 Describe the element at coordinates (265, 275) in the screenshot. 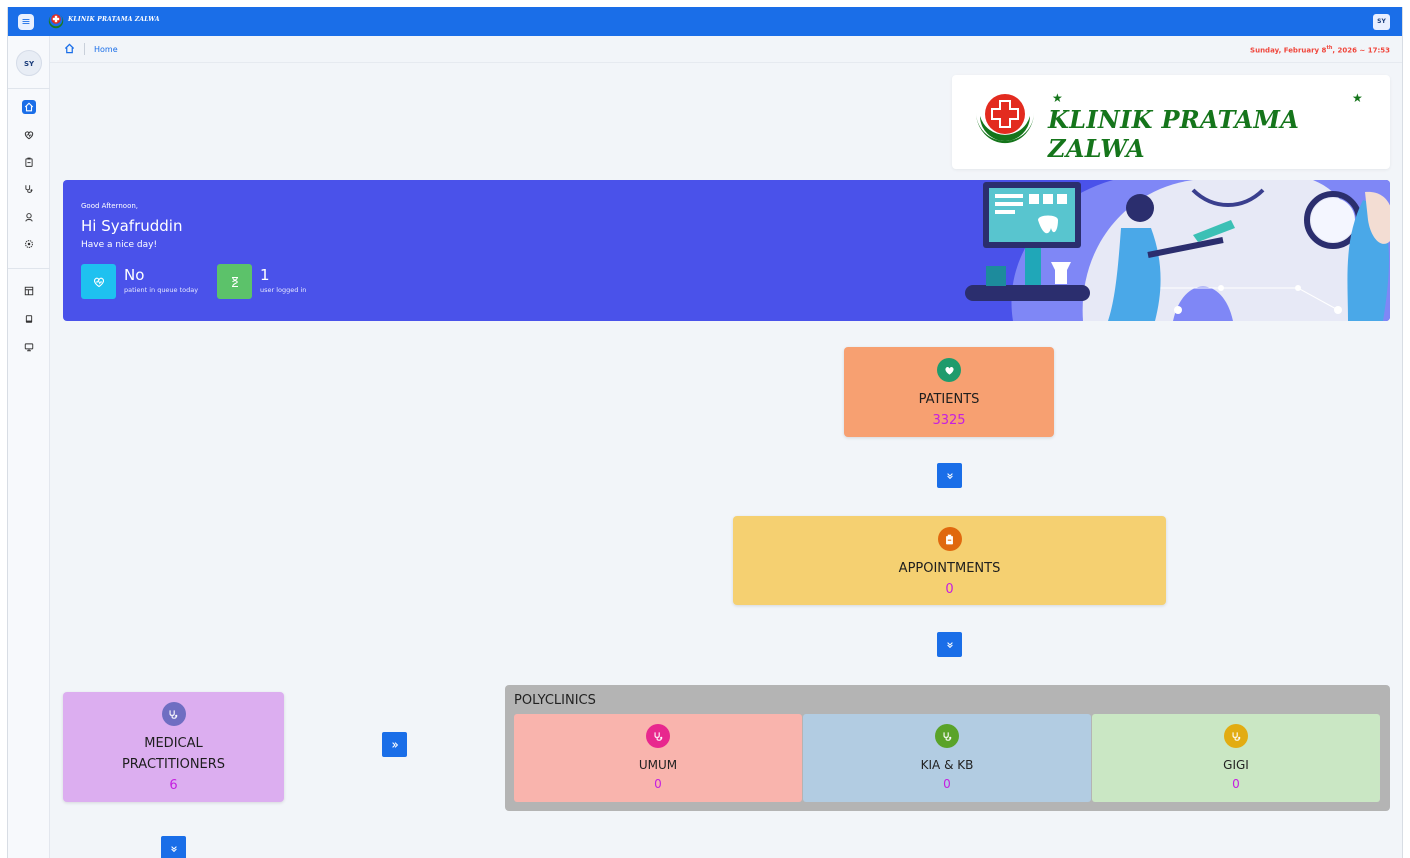

I see `users-stat-value: 1` at that location.